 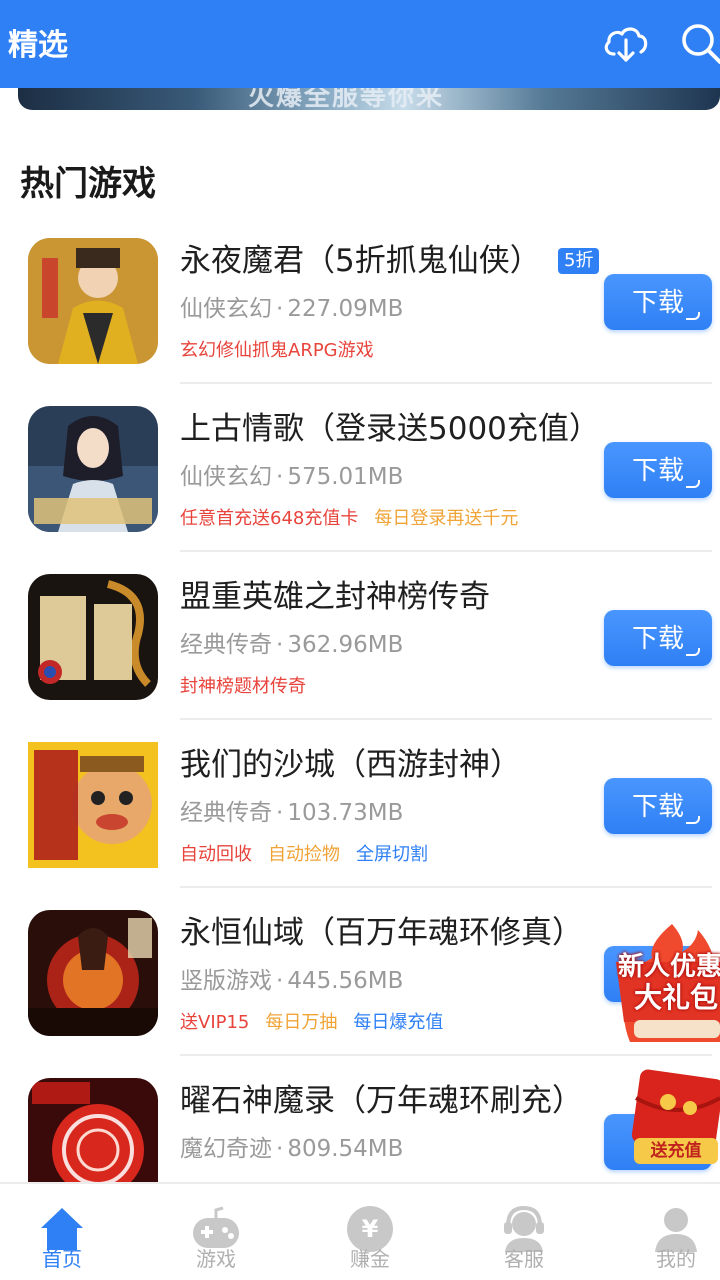 What do you see at coordinates (346, 98) in the screenshot?
I see `banner-text: 火爆全服等你来` at bounding box center [346, 98].